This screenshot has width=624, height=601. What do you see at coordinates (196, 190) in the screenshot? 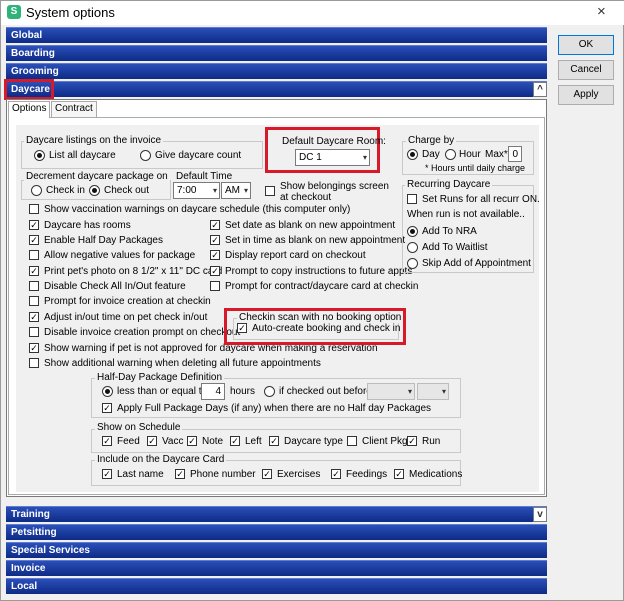
I see `default-time-select: 7:00 ▾` at bounding box center [196, 190].